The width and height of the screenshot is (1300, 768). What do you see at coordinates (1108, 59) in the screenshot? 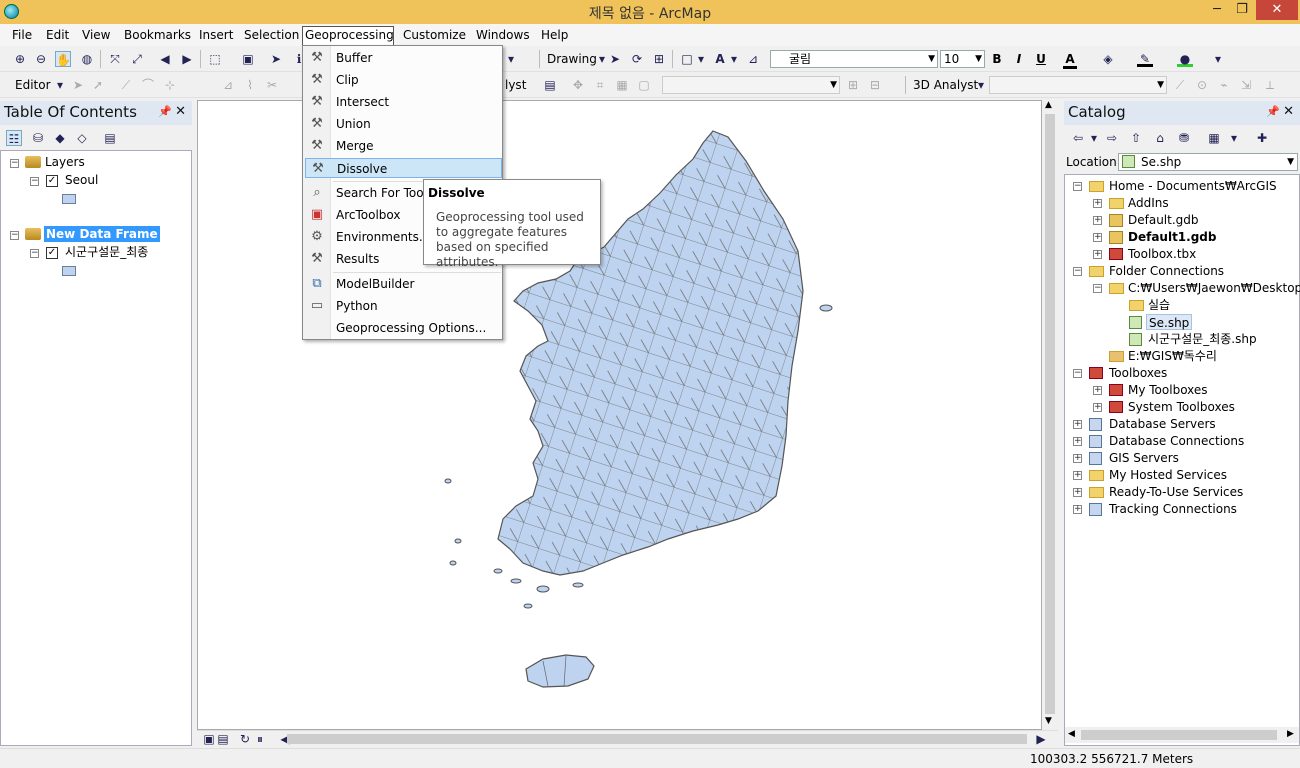
I see `fill-color-icon: ◈` at bounding box center [1108, 59].